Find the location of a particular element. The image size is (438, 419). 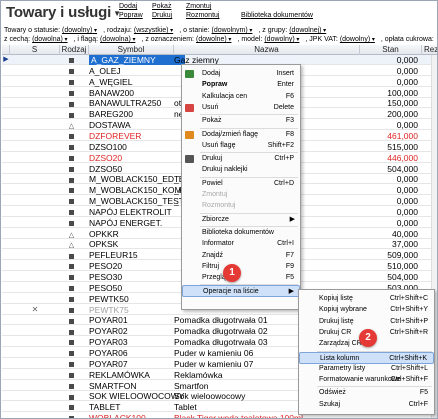

cell-symbol: A_GAZ_ZIEMNY is located at coordinates (137, 60).